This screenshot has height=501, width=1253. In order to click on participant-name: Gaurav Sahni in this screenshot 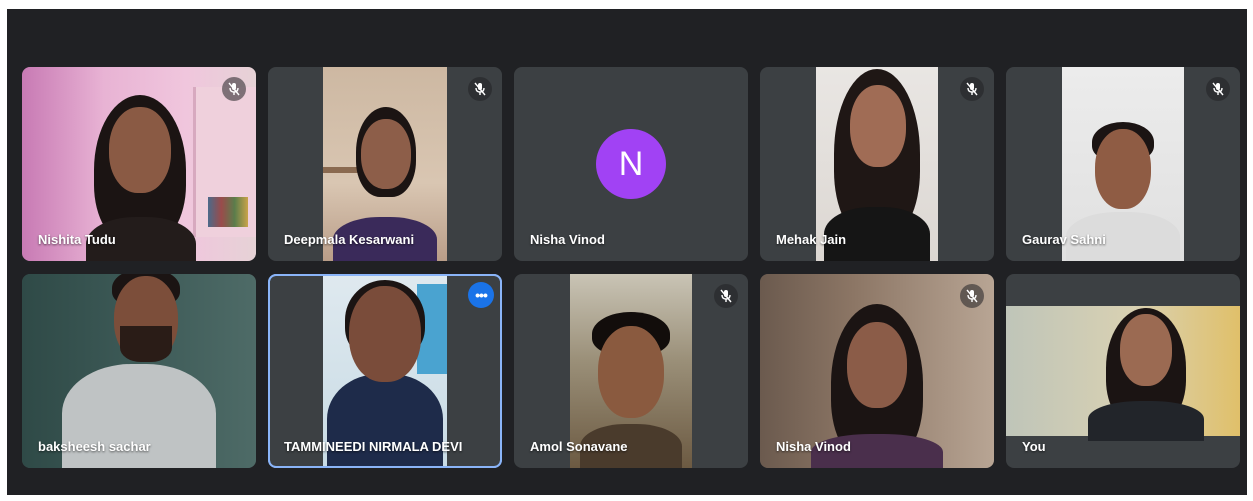, I will do `click(1064, 239)`.